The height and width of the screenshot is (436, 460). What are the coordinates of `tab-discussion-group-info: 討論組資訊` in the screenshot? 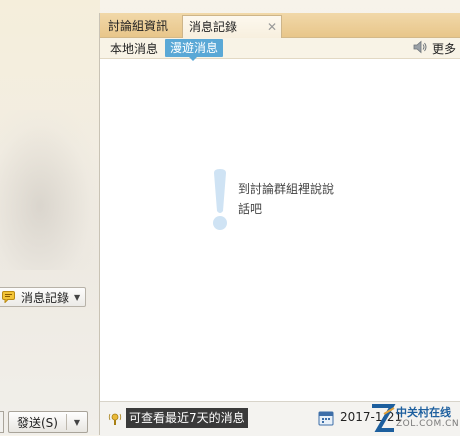 It's located at (142, 26).